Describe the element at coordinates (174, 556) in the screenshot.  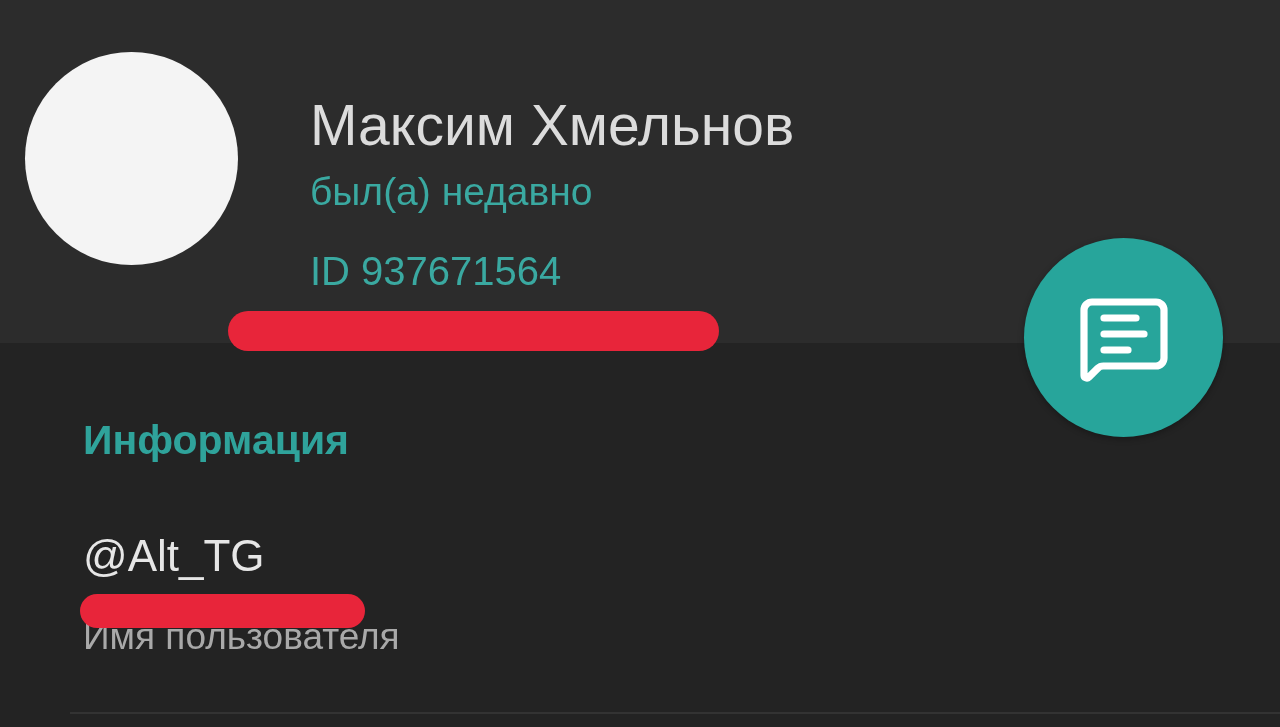
I see `username: @Alt_TG` at that location.